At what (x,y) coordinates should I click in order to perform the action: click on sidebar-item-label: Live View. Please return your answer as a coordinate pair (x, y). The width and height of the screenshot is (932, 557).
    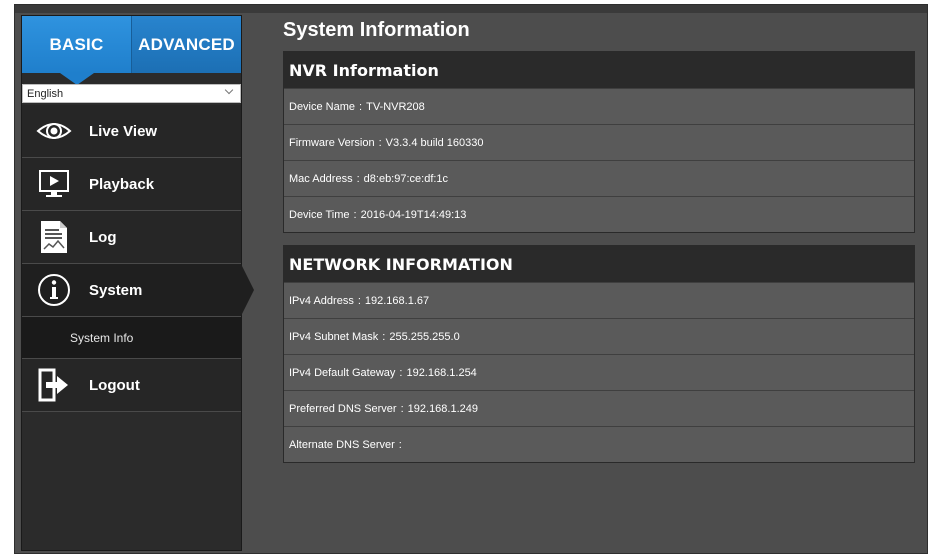
    Looking at the image, I should click on (123, 131).